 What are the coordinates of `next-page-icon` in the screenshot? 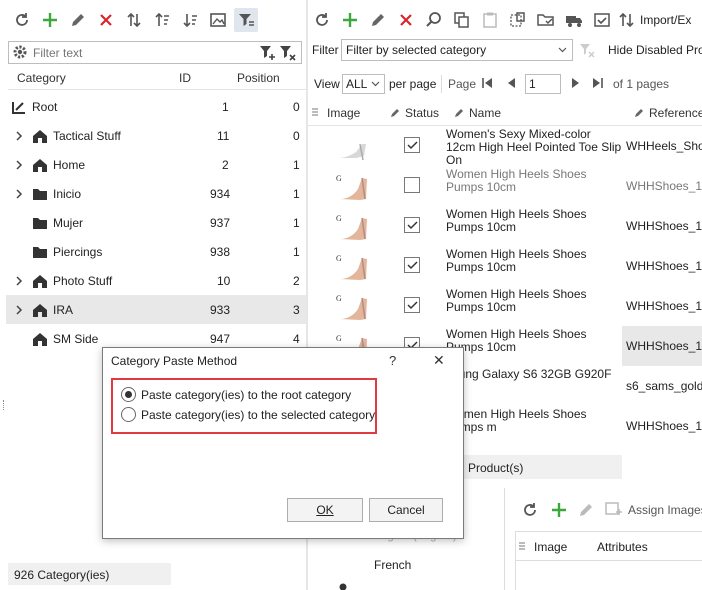 It's located at (576, 83).